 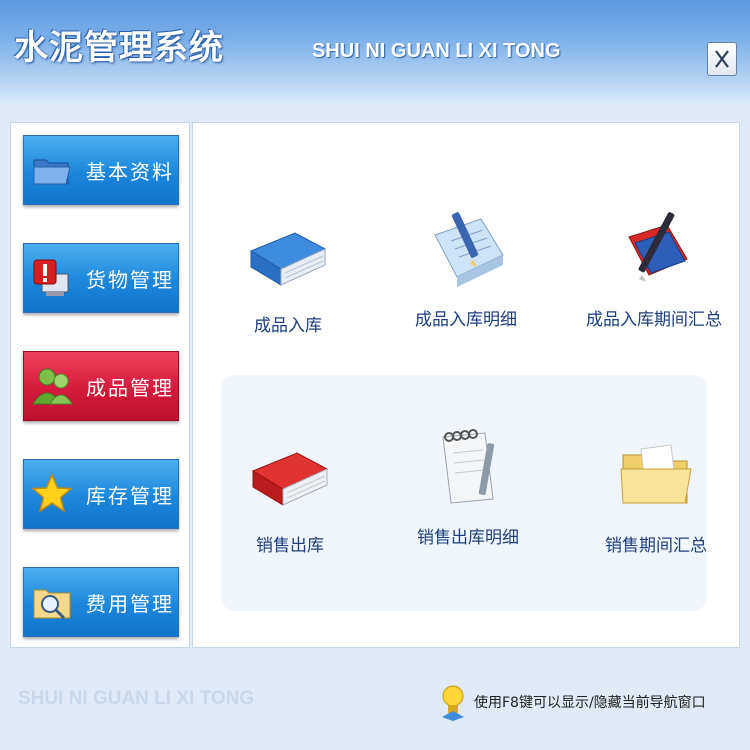 What do you see at coordinates (436, 51) in the screenshot?
I see `app-subtitle: SHUI NI GUAN LI XI TONG` at bounding box center [436, 51].